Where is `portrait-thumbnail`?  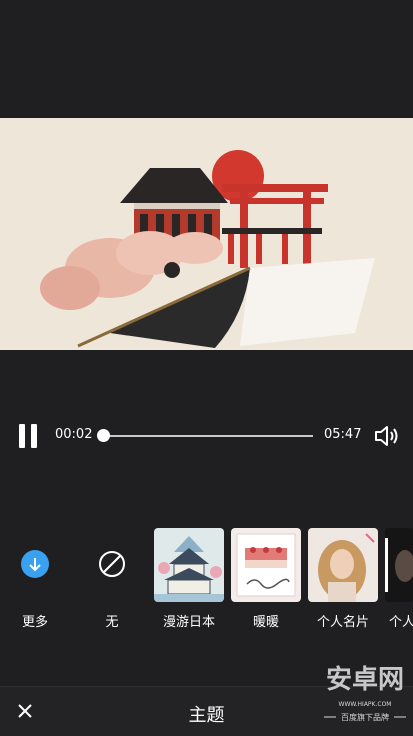
portrait-thumbnail is located at coordinates (343, 565).